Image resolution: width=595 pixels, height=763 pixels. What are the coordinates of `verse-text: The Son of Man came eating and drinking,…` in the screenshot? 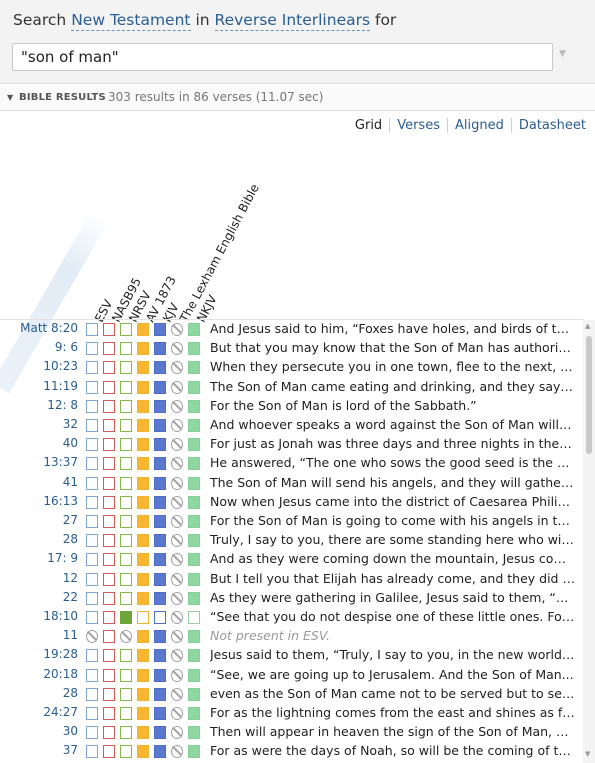 It's located at (392, 386).